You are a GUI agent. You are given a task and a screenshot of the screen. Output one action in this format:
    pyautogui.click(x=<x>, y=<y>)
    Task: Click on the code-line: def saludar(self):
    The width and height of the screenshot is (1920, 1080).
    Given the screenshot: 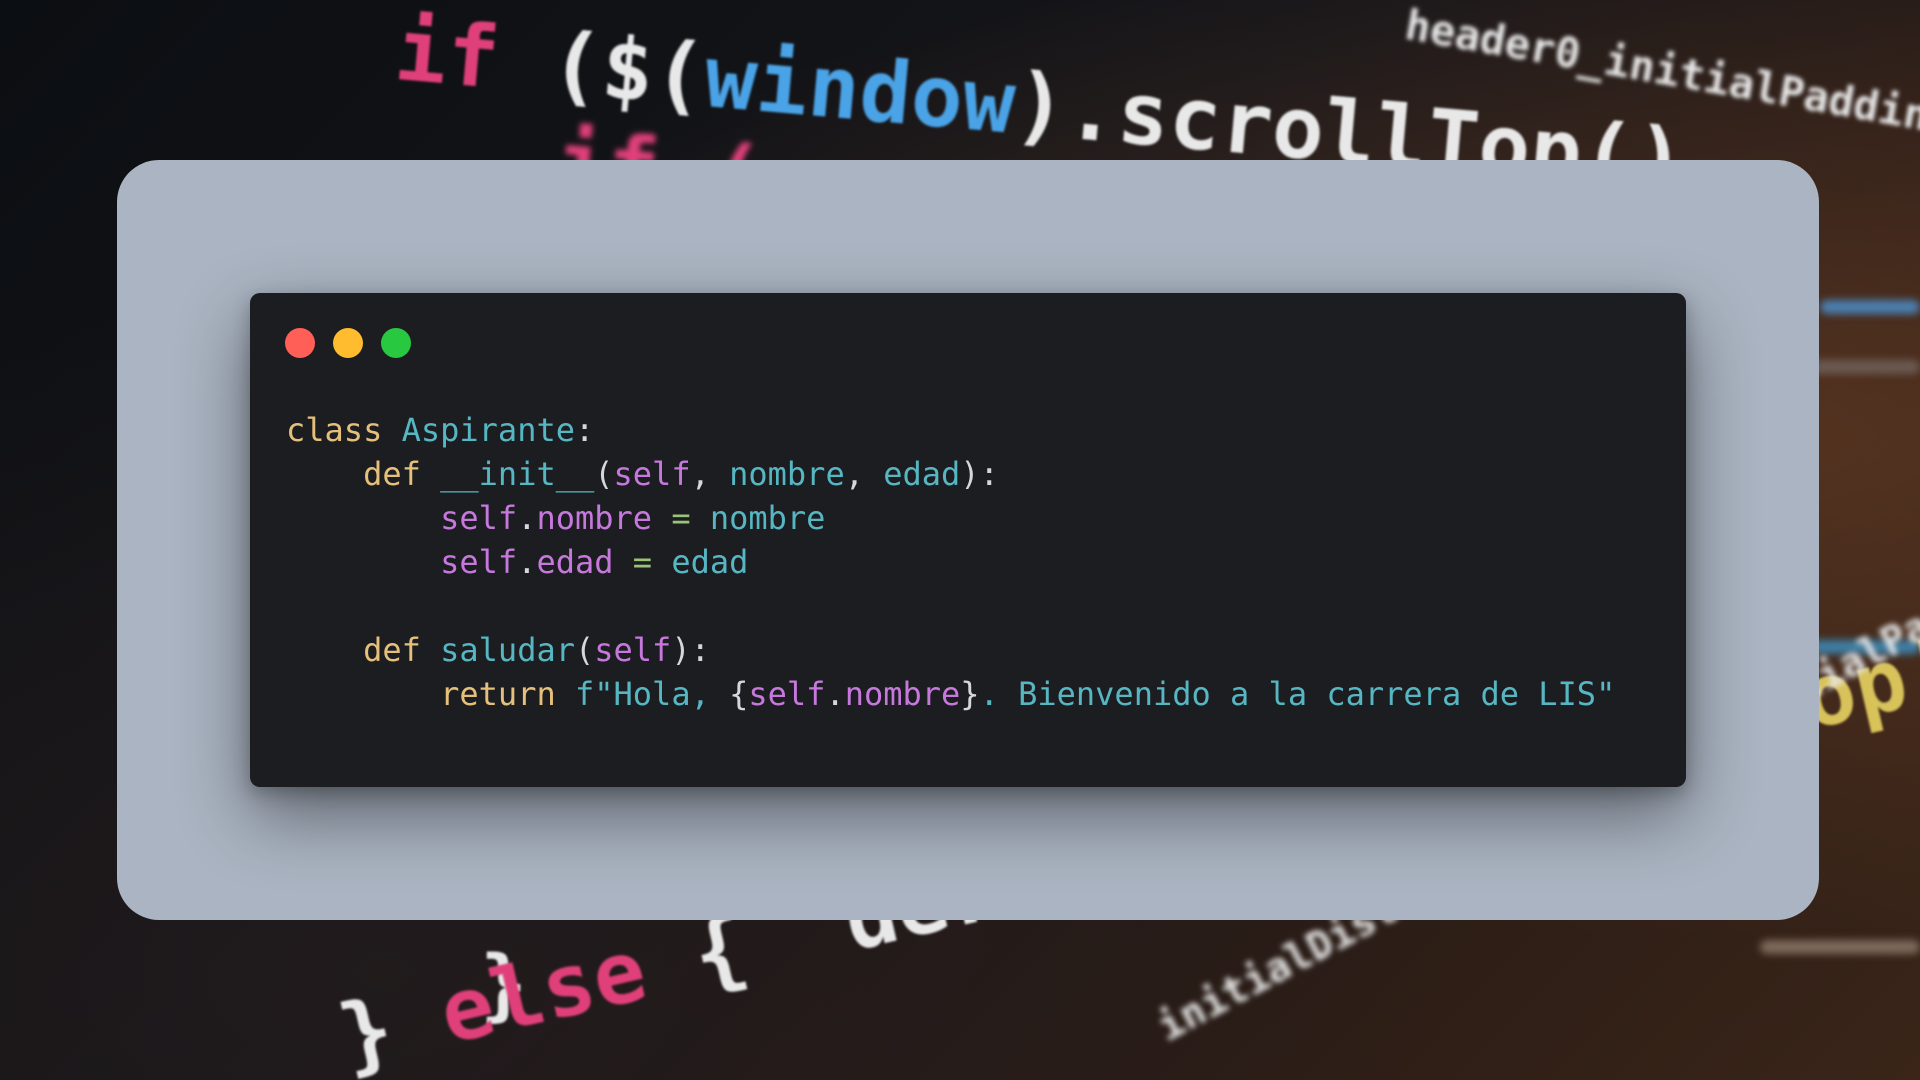 What is the action you would take?
    pyautogui.click(x=950, y=650)
    